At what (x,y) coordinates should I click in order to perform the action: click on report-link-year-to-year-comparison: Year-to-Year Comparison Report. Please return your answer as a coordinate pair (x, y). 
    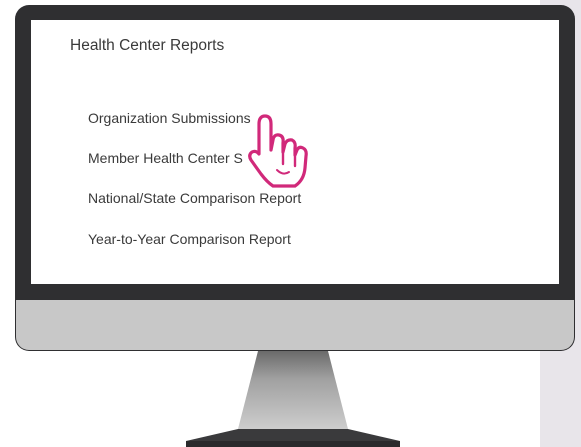
    Looking at the image, I should click on (189, 239).